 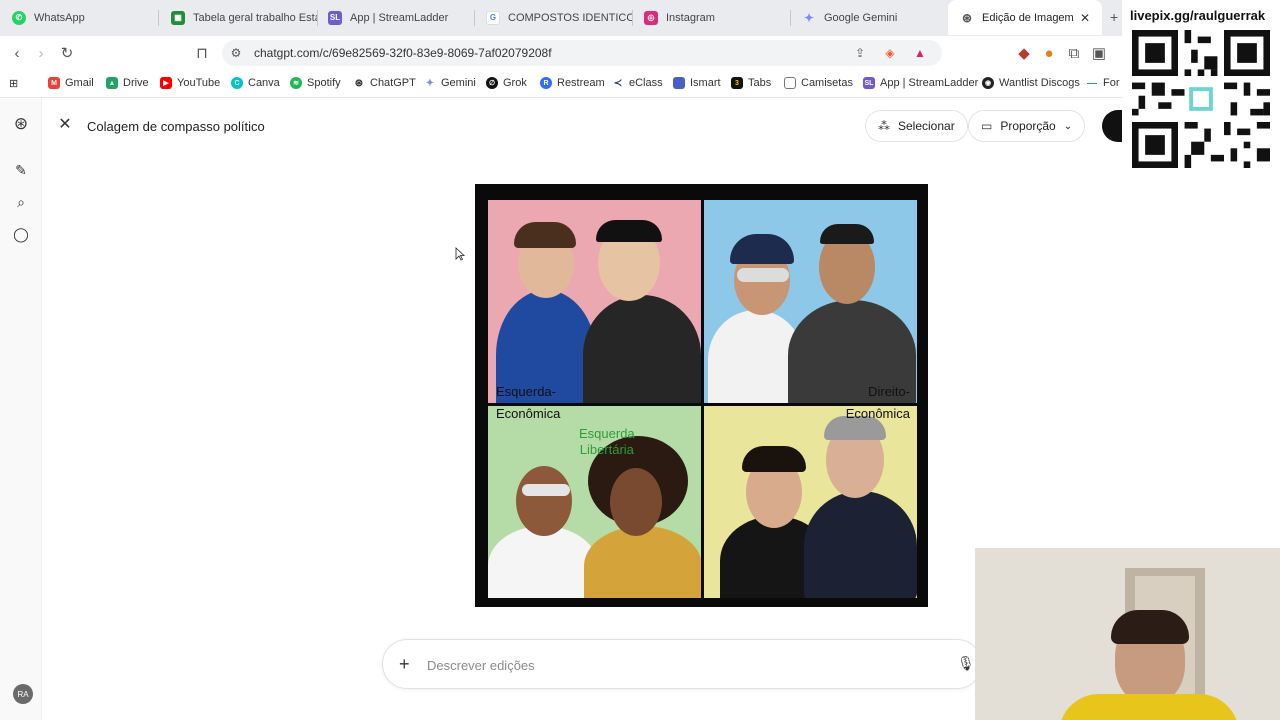 What do you see at coordinates (607, 433) in the screenshot?
I see `green-label-line1: Esquerda` at bounding box center [607, 433].